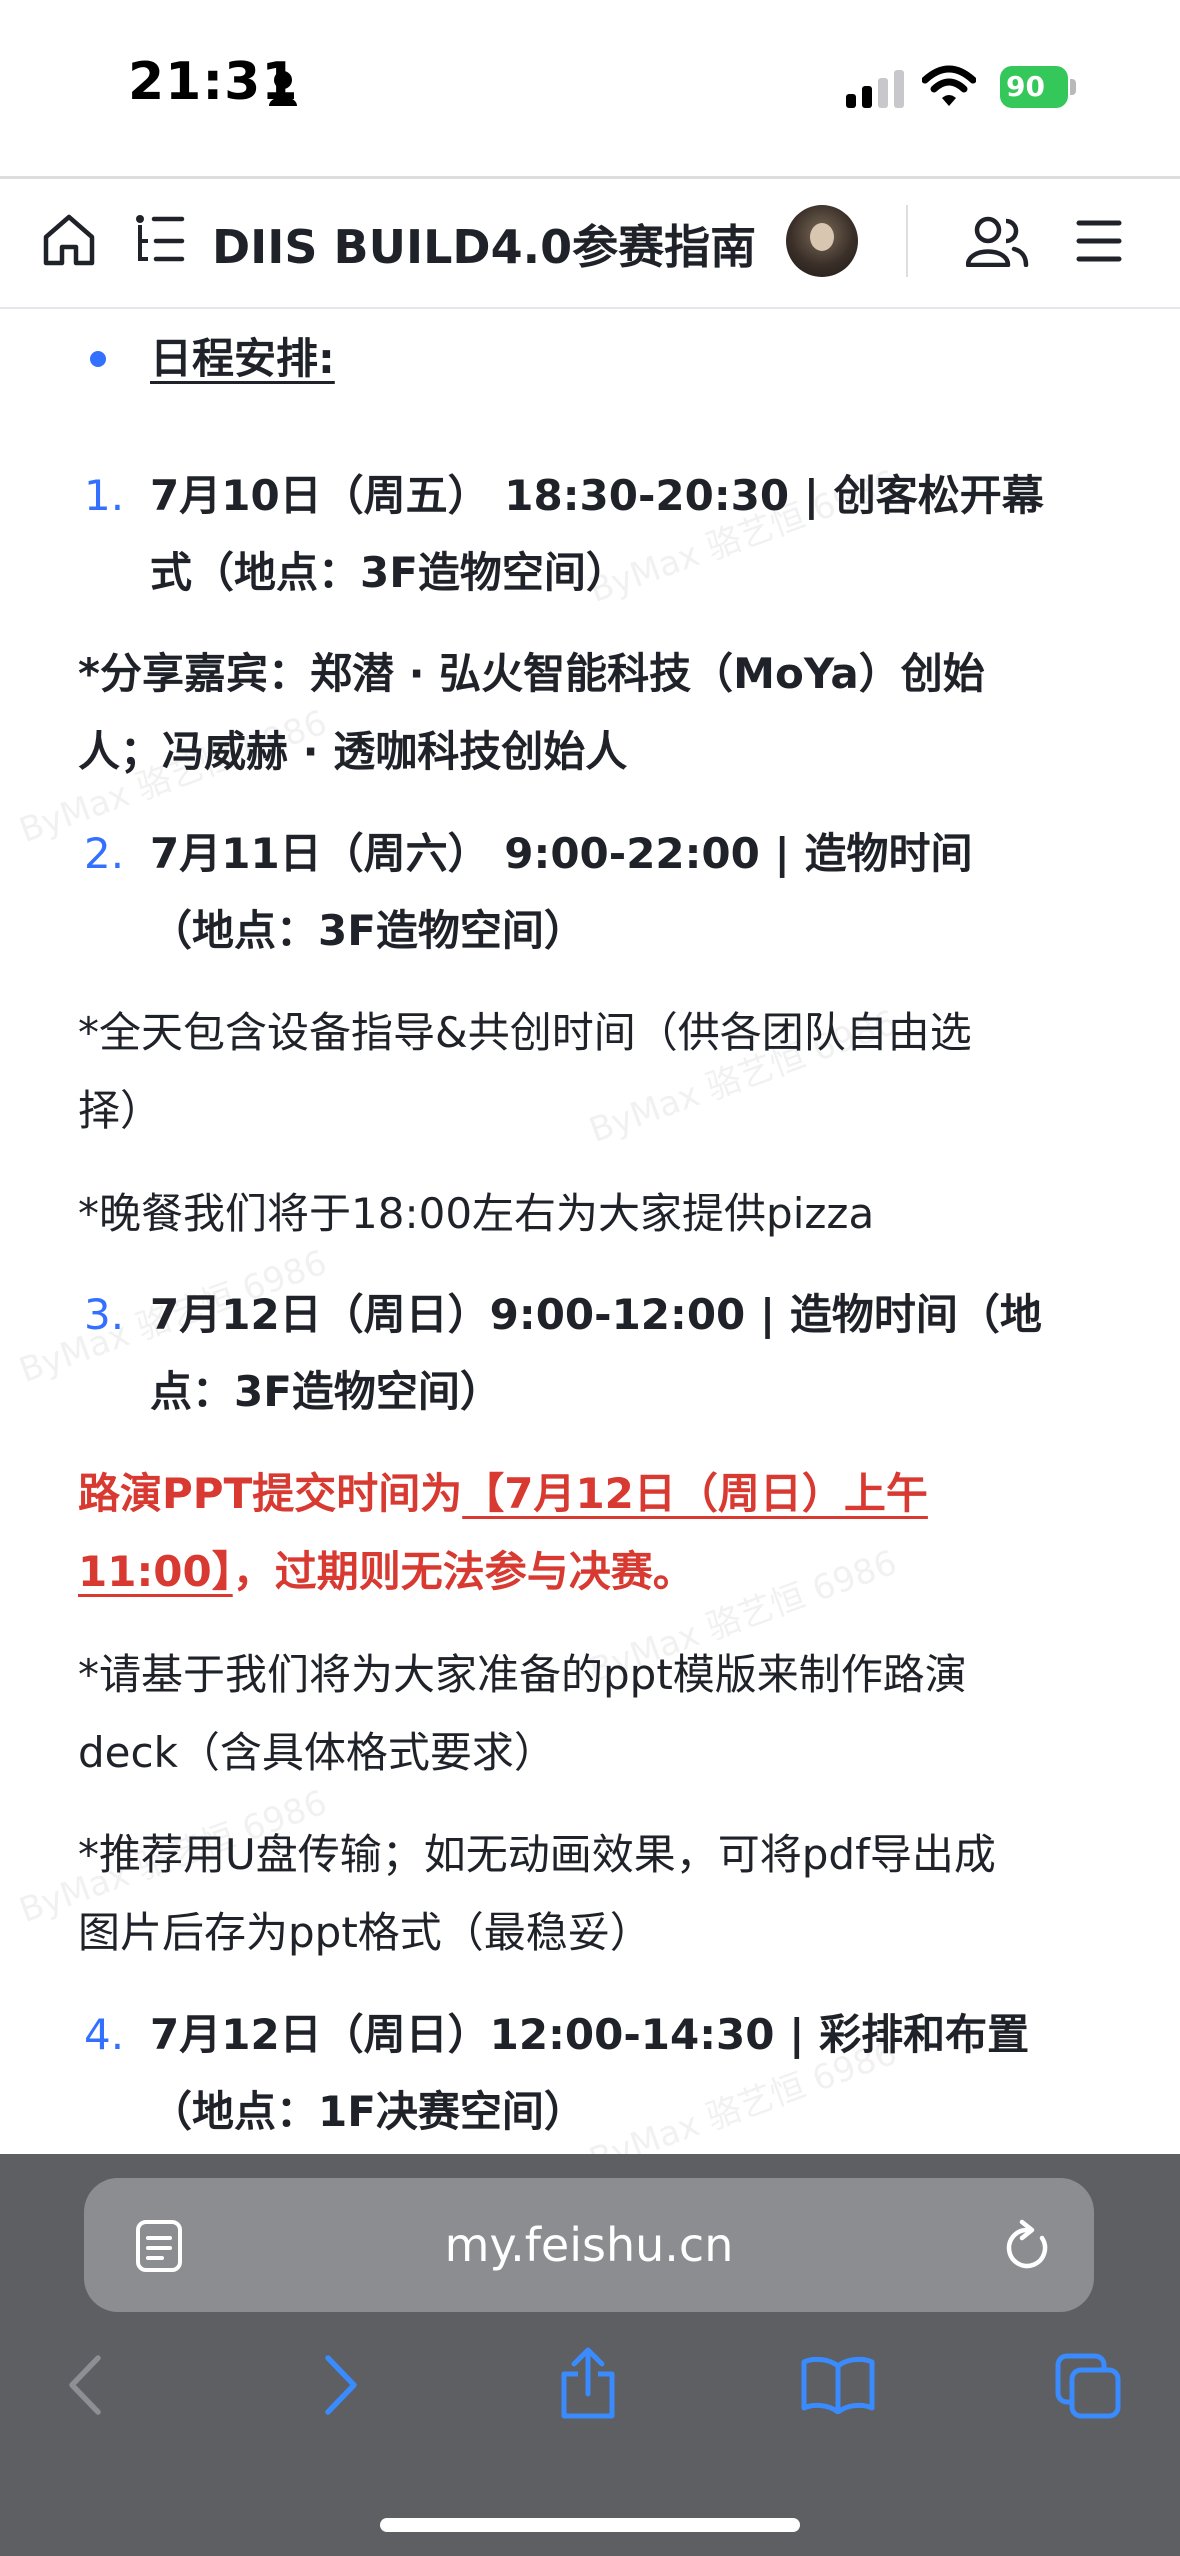  I want to click on schedule-item-4-cont: （地点：1F决赛空间）, so click(368, 2111).